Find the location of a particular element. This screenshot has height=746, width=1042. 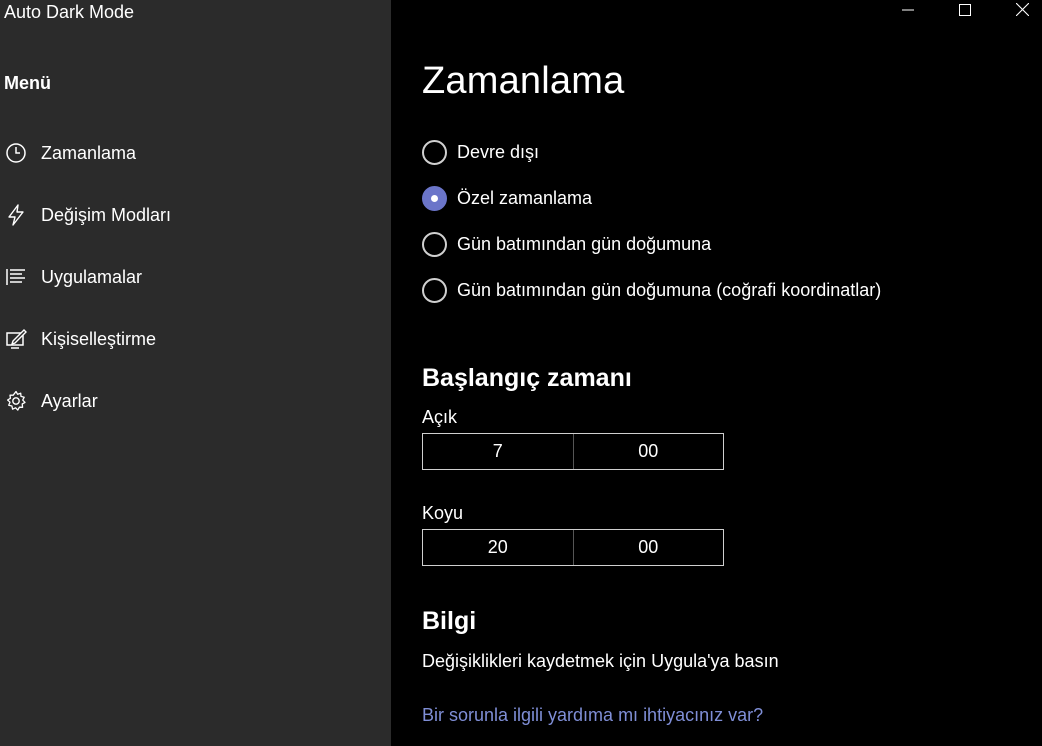

close-button is located at coordinates (1020, 12).